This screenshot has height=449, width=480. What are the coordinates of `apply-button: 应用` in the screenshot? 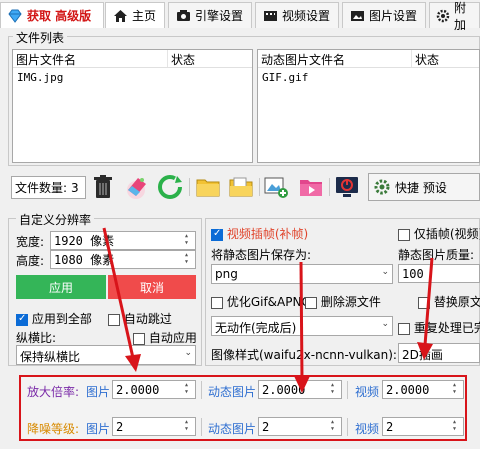 It's located at (61, 287).